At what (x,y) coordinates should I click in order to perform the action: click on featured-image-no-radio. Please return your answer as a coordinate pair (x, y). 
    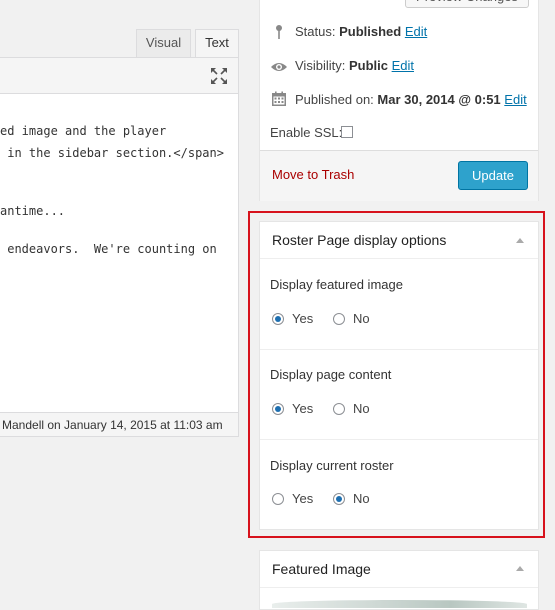
    Looking at the image, I should click on (339, 319).